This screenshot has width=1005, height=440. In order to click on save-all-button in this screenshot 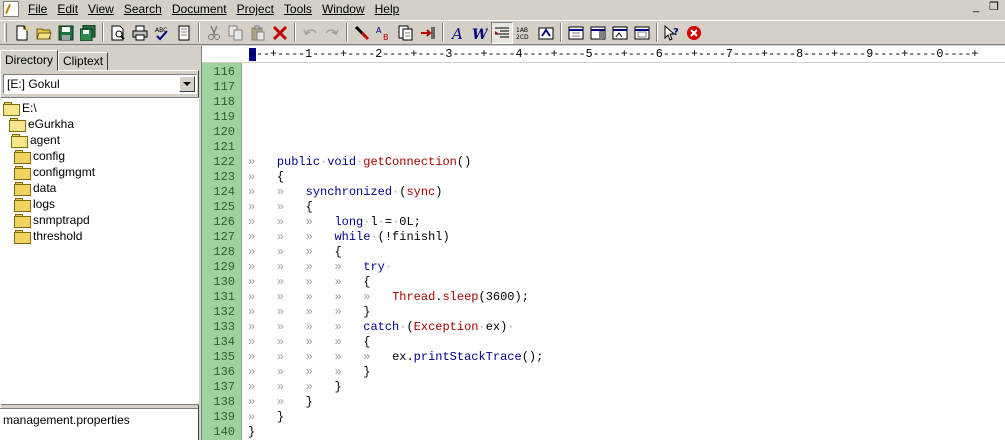, I will do `click(88, 33)`.